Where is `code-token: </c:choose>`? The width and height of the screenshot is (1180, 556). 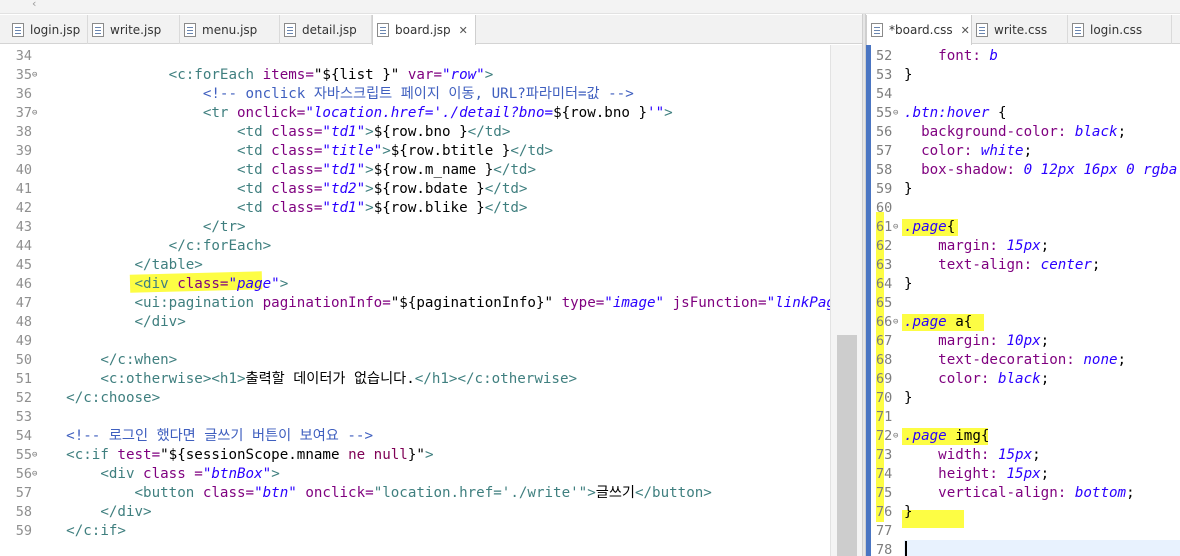
code-token: </c:choose> is located at coordinates (96, 398).